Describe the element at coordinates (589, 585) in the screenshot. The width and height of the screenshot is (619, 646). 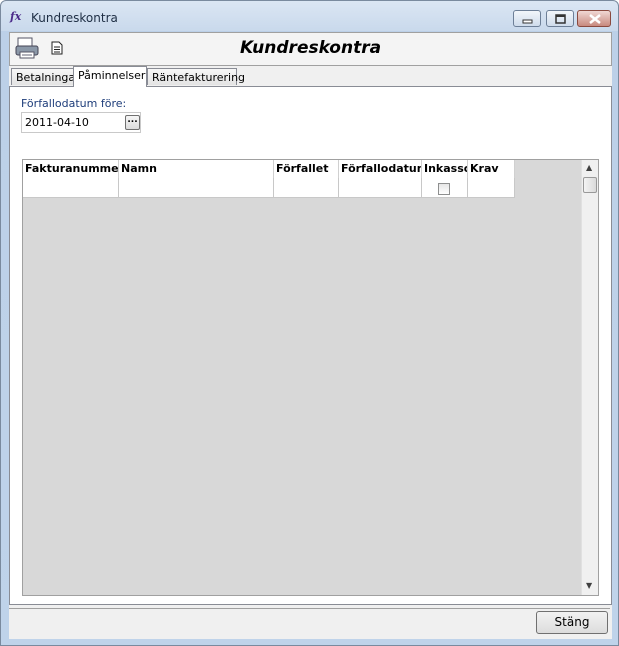
I see `scroll-down-icon: ▼` at that location.